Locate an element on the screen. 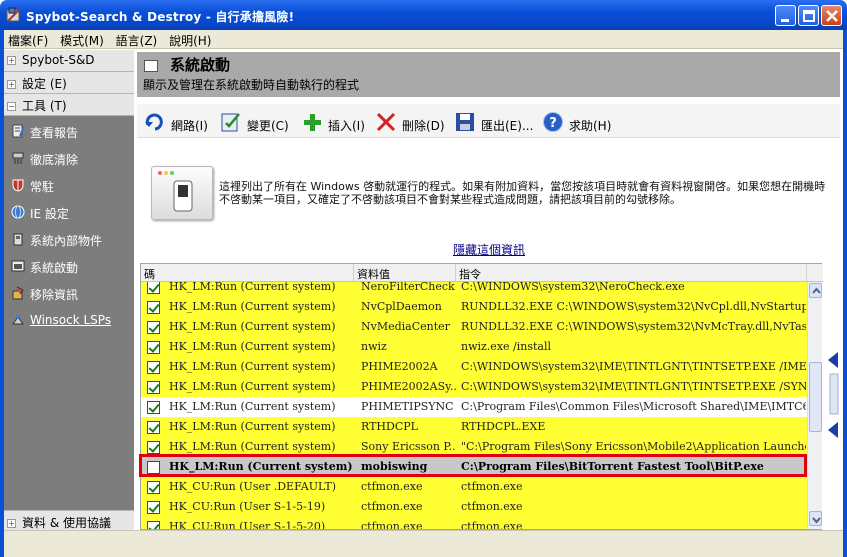 Image resolution: width=847 pixels, height=557 pixels. sidebar-section-license: + 資料 & 使用協議 is located at coordinates (69, 520).